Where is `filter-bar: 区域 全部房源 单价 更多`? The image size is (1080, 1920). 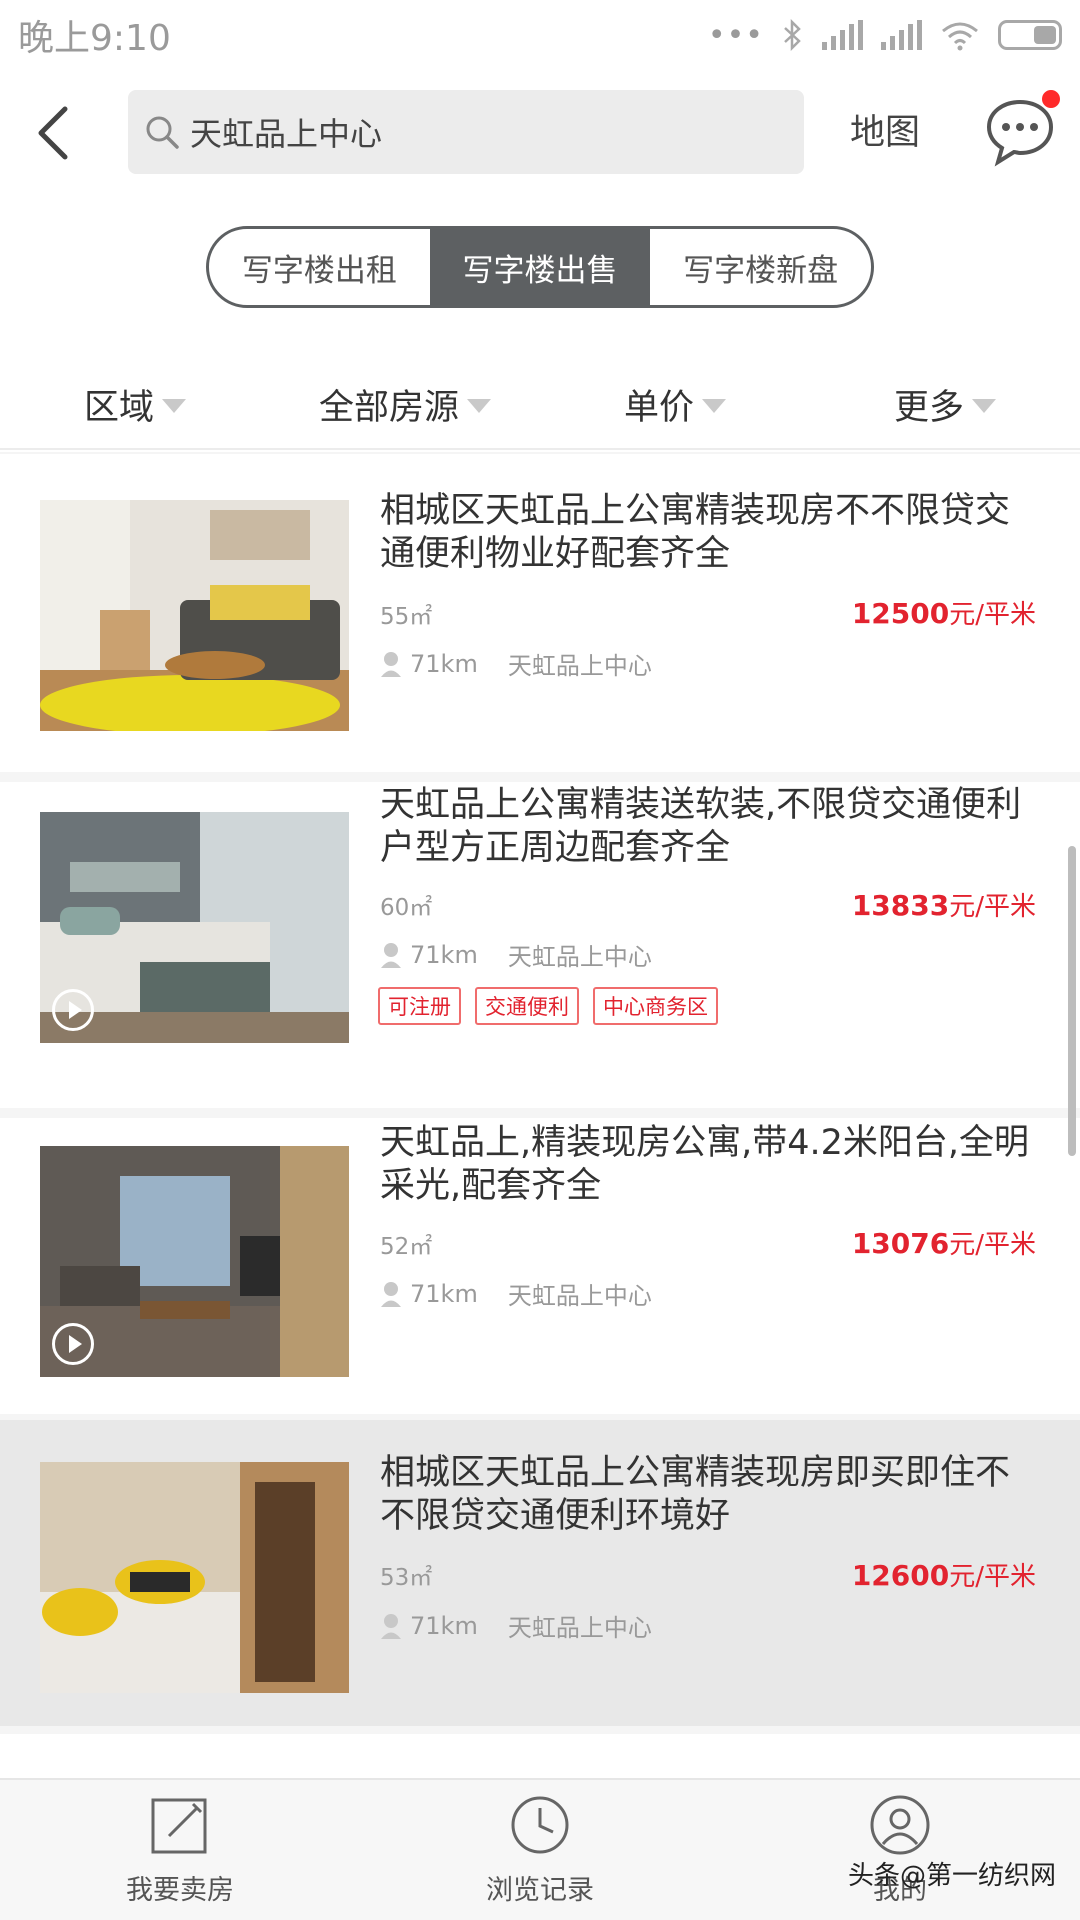
filter-bar: 区域 全部房源 单价 更多 is located at coordinates (540, 405).